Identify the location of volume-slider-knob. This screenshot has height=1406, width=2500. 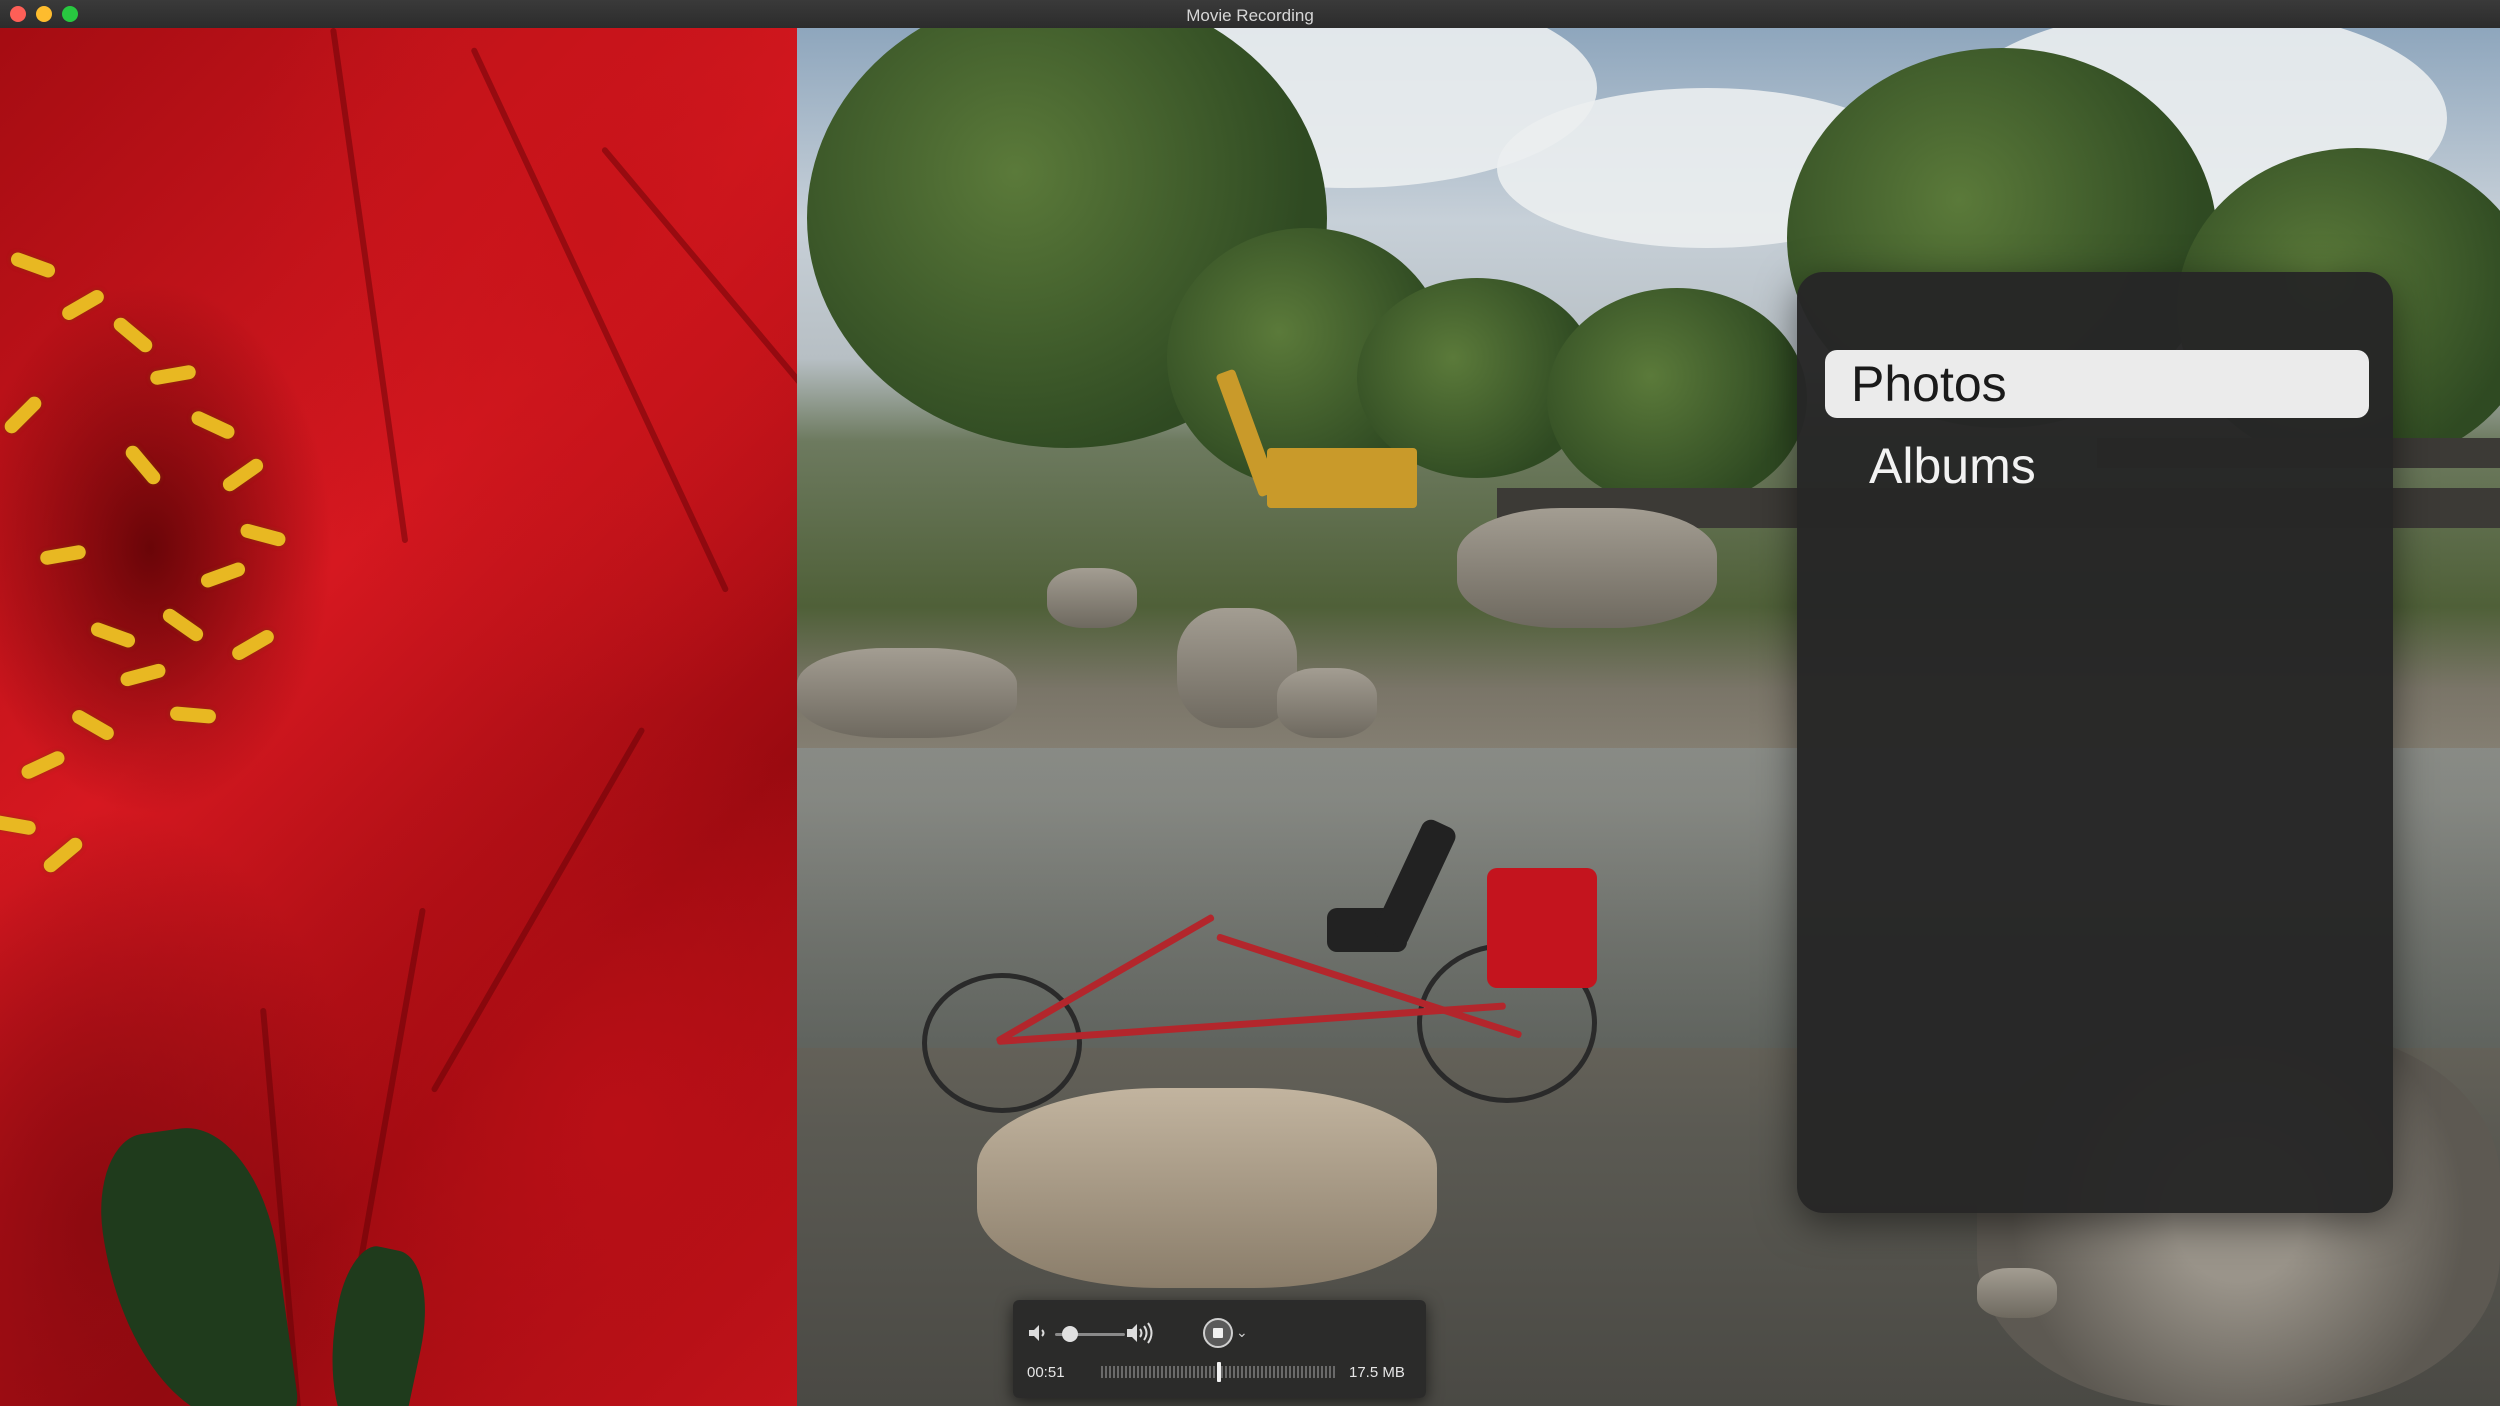
(1070, 1334).